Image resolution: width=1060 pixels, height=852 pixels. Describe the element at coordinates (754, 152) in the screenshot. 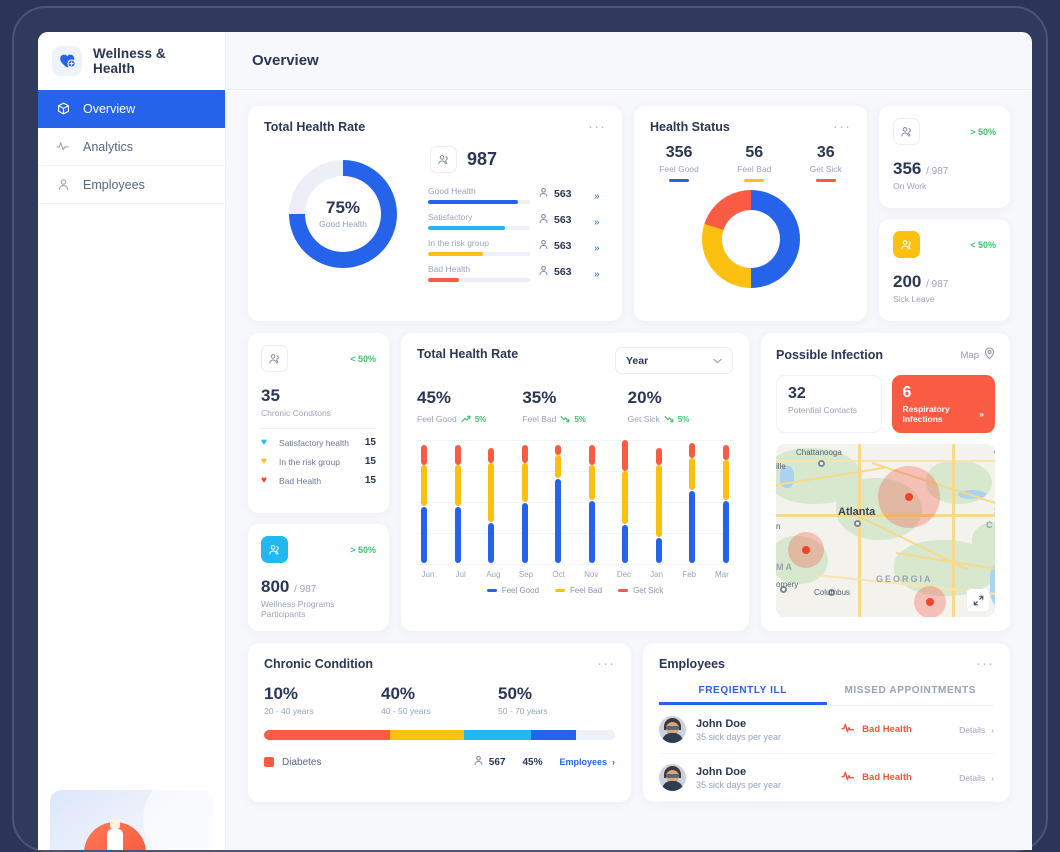

I see `stat-value: 56` at that location.